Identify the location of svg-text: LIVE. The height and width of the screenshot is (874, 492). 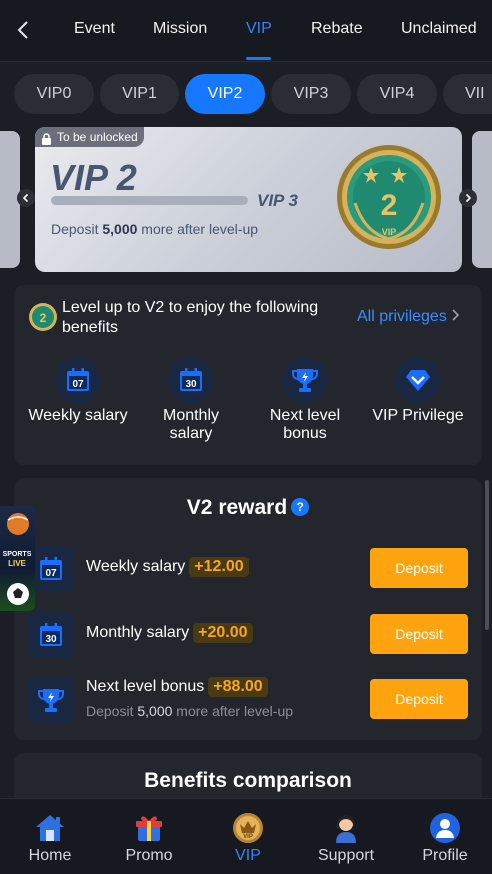
(17, 563).